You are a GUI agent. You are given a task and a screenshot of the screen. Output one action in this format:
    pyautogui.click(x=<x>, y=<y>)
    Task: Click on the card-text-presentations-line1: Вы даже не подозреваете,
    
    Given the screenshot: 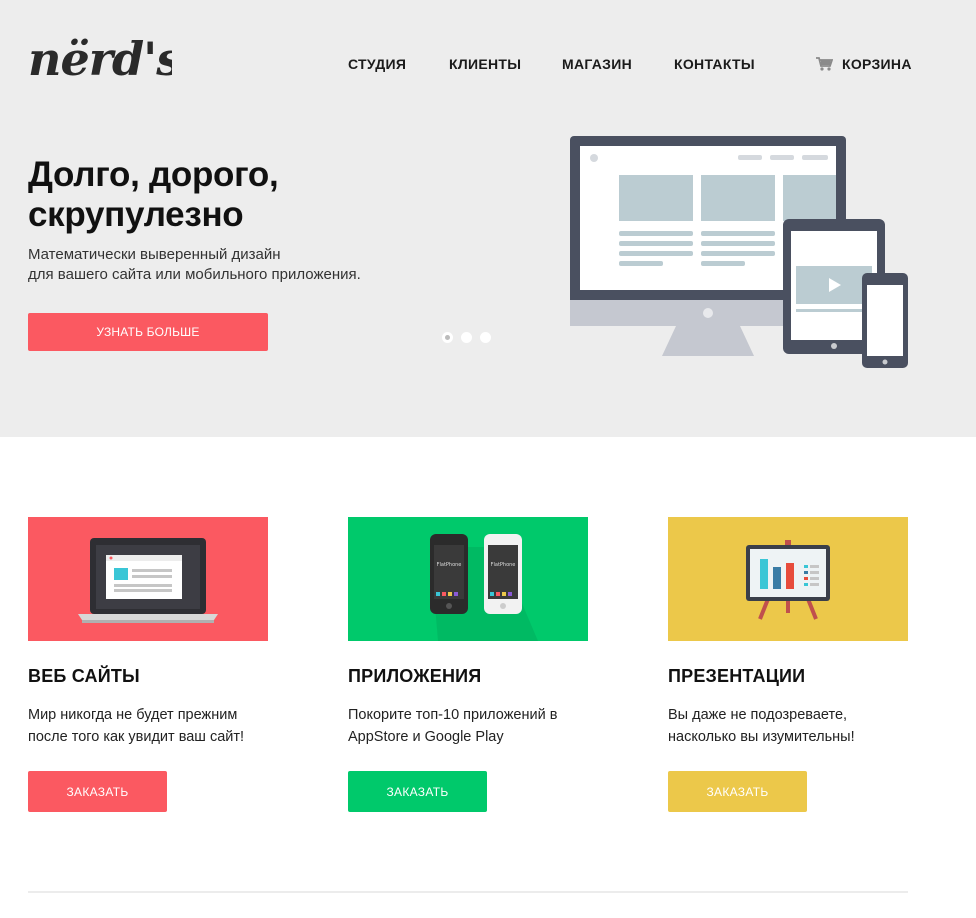 What is the action you would take?
    pyautogui.click(x=758, y=715)
    